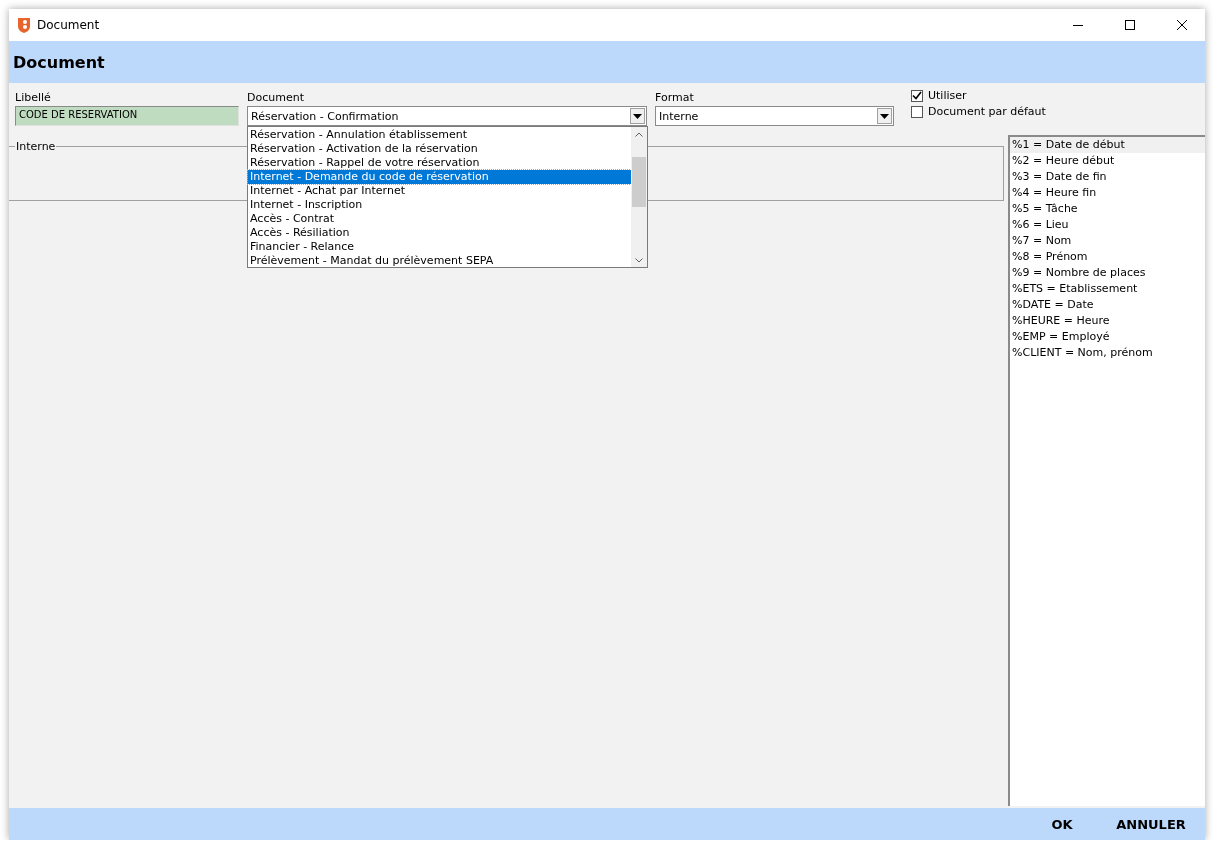  I want to click on dropdown-option: Internet - Inscription, so click(439, 205).